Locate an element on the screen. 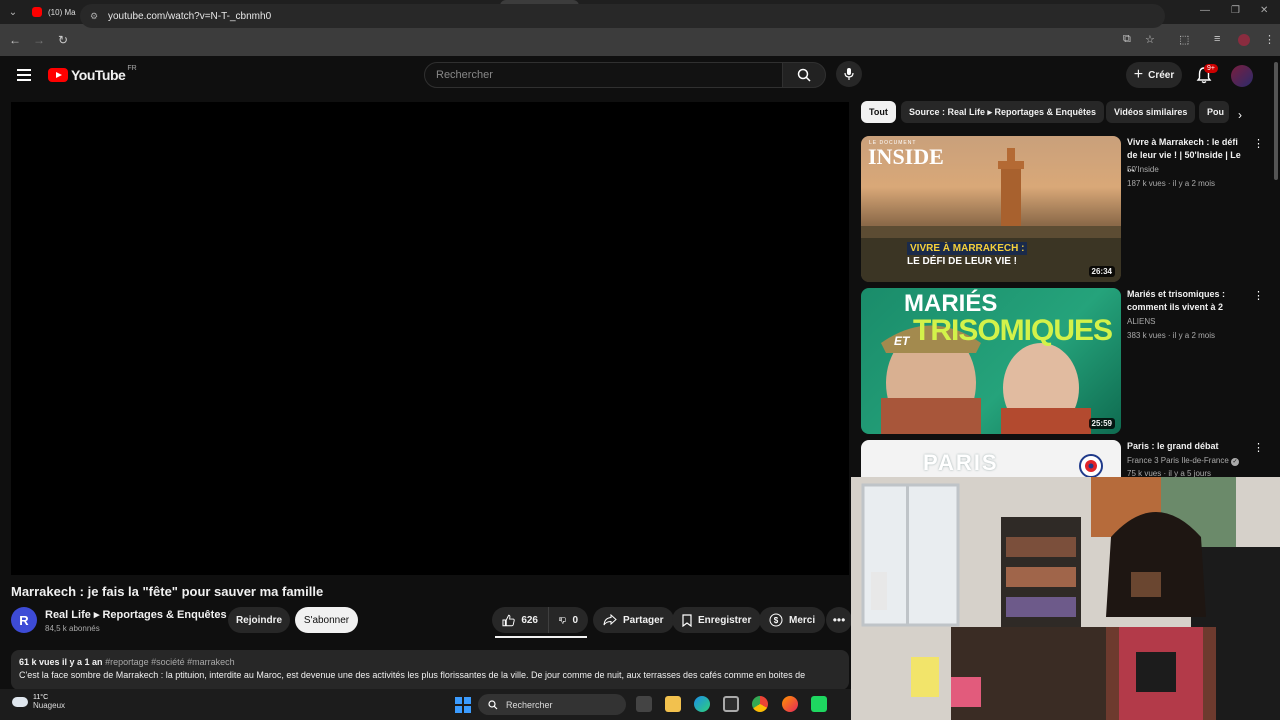  like-button: 626 is located at coordinates (520, 620).